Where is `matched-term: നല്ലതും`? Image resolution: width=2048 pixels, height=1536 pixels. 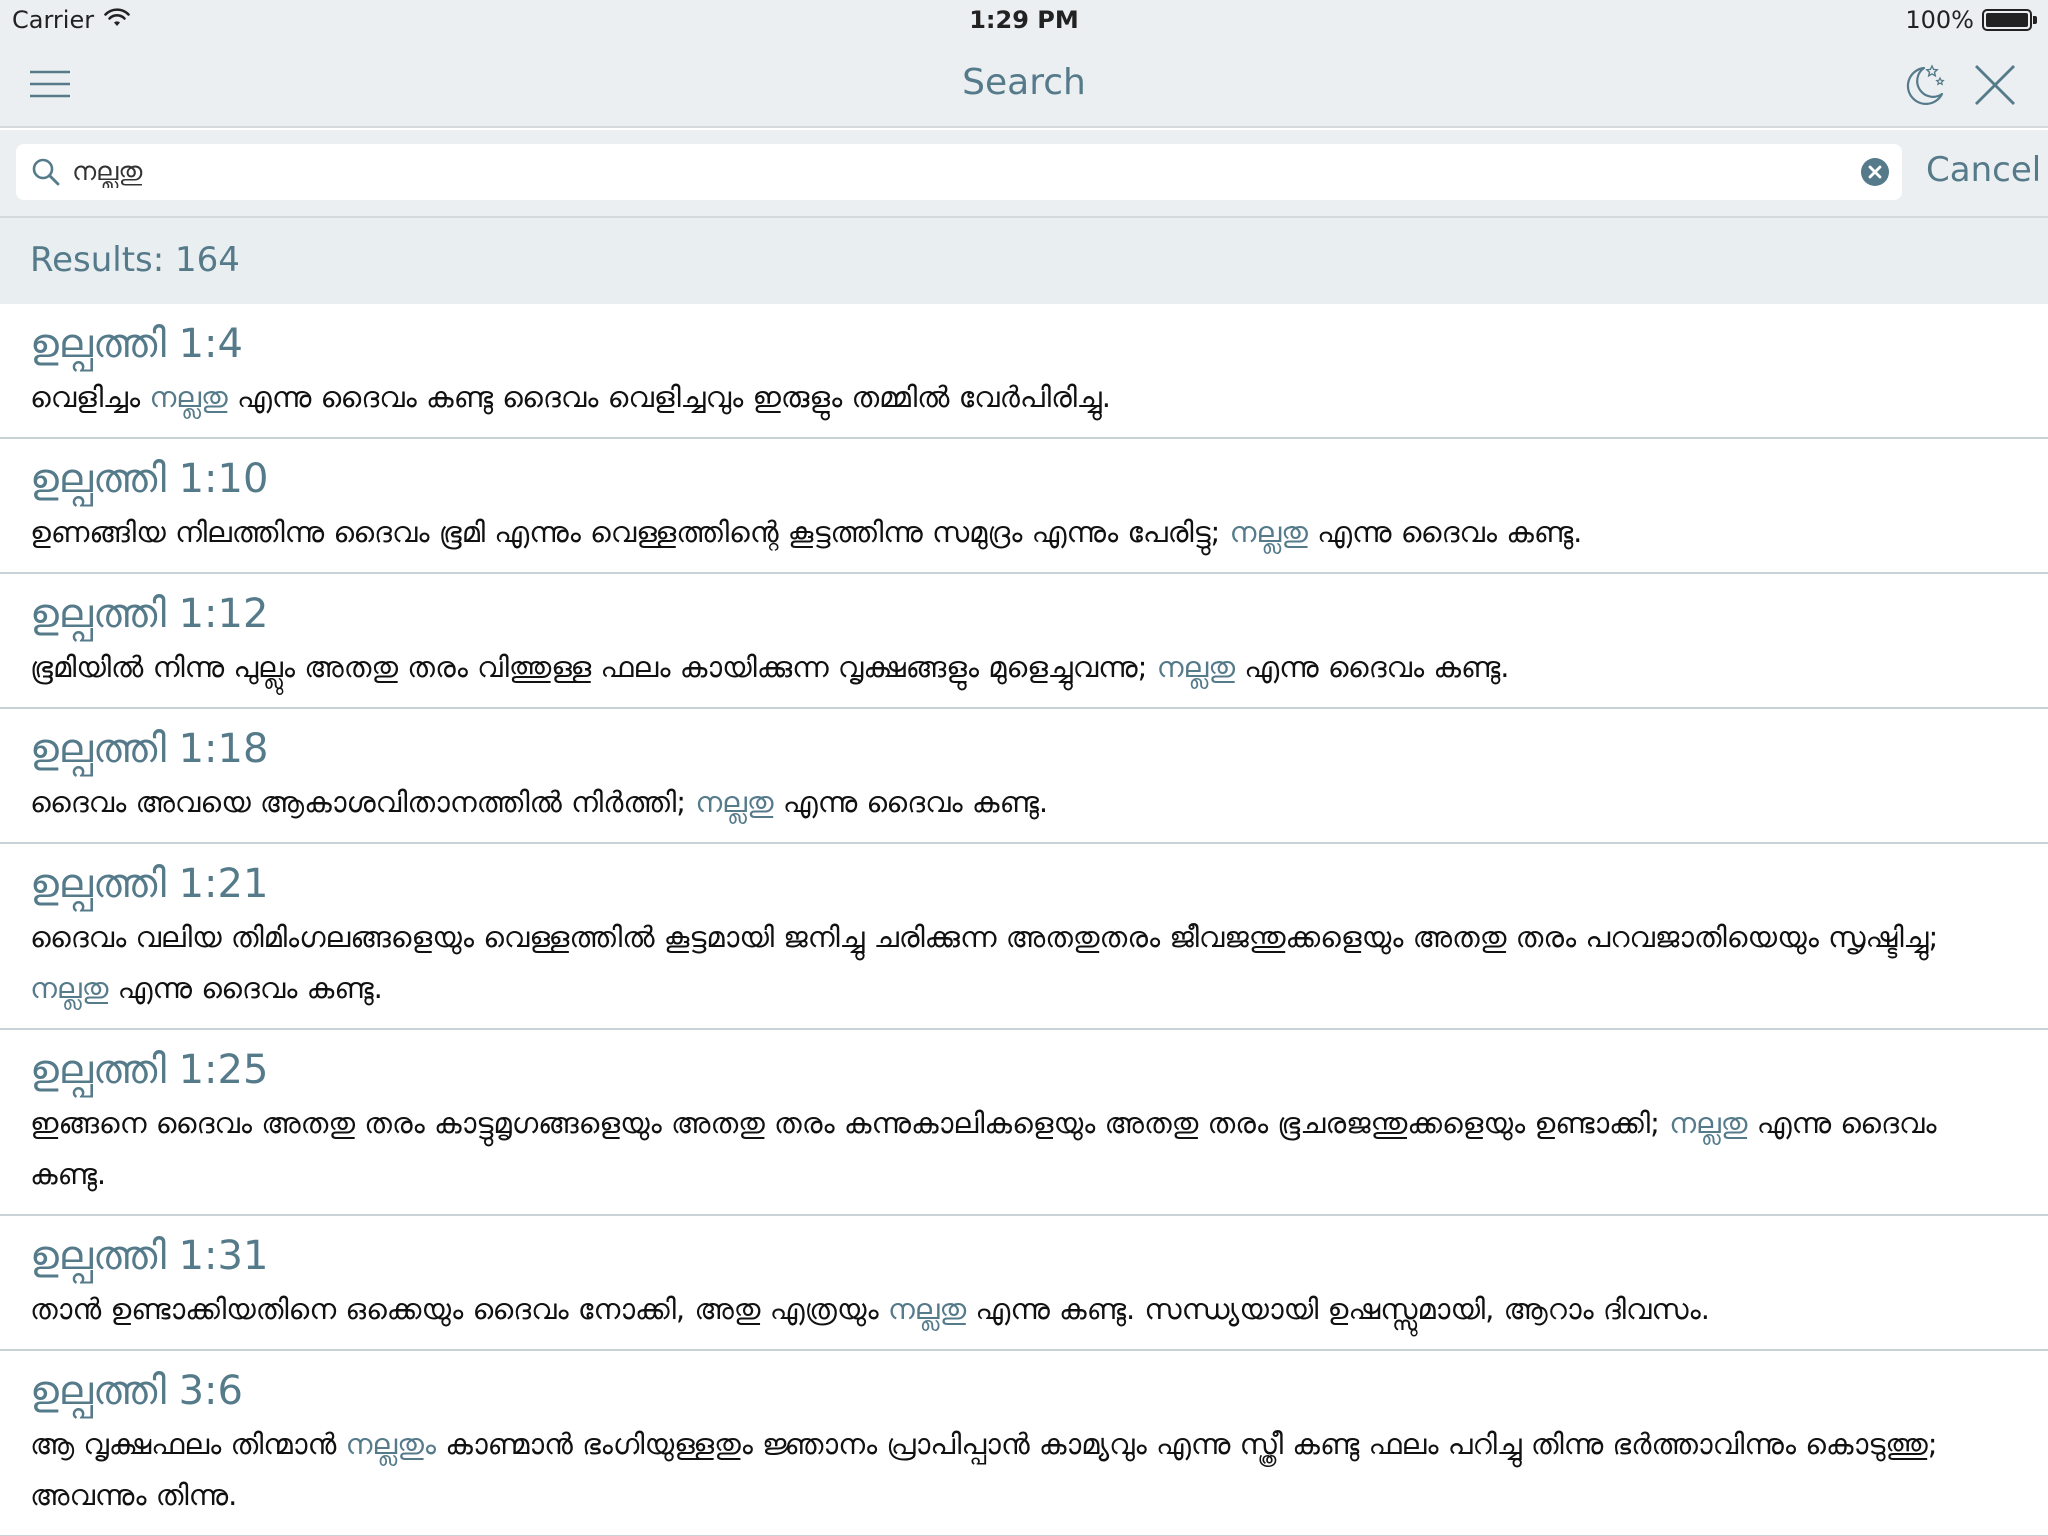 matched-term: നല്ലതും is located at coordinates (391, 1444).